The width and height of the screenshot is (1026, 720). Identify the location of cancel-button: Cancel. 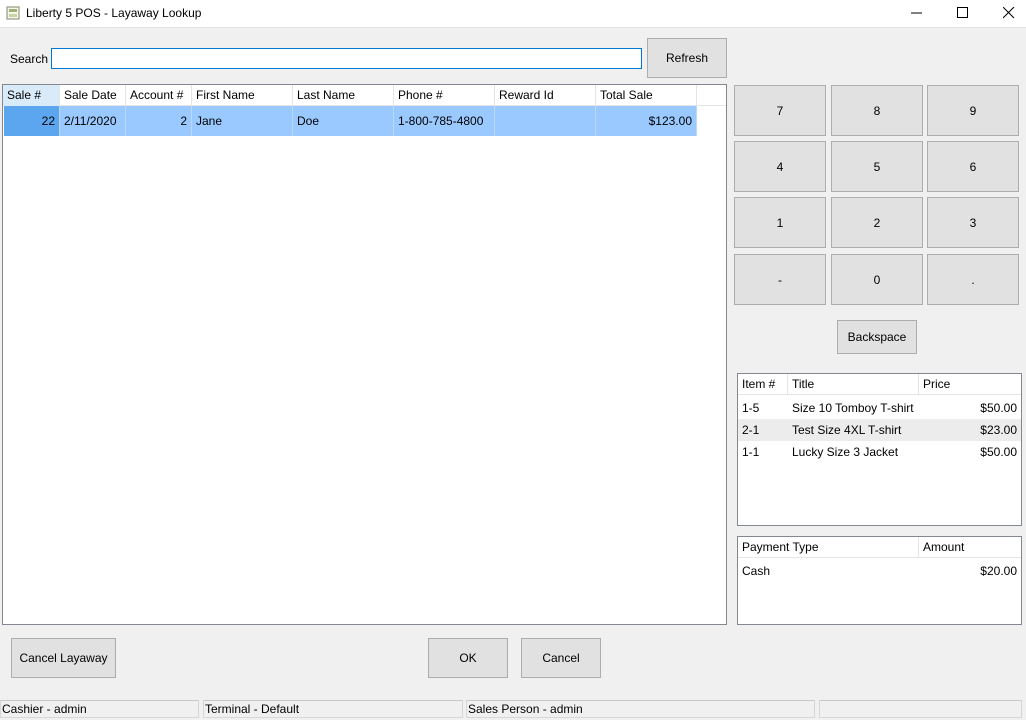
(561, 658).